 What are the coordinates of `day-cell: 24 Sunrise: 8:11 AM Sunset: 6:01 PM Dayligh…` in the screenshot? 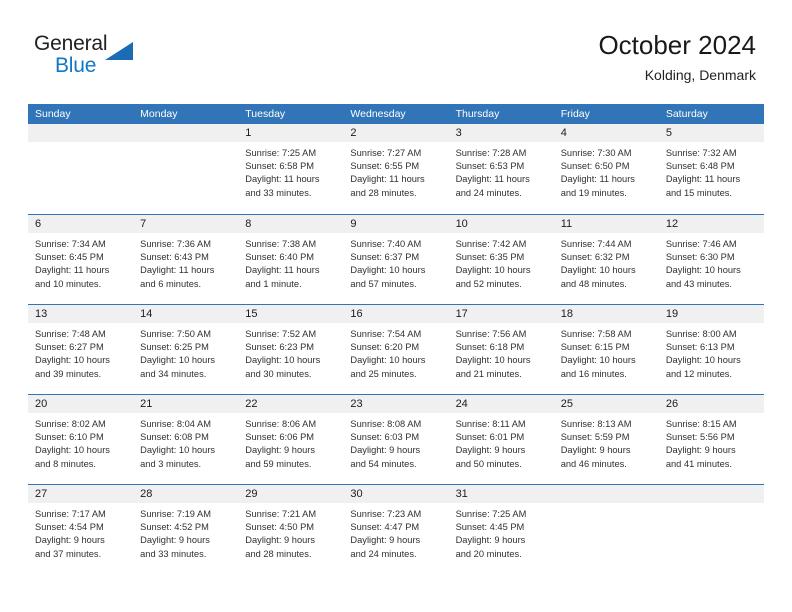 It's located at (501, 439).